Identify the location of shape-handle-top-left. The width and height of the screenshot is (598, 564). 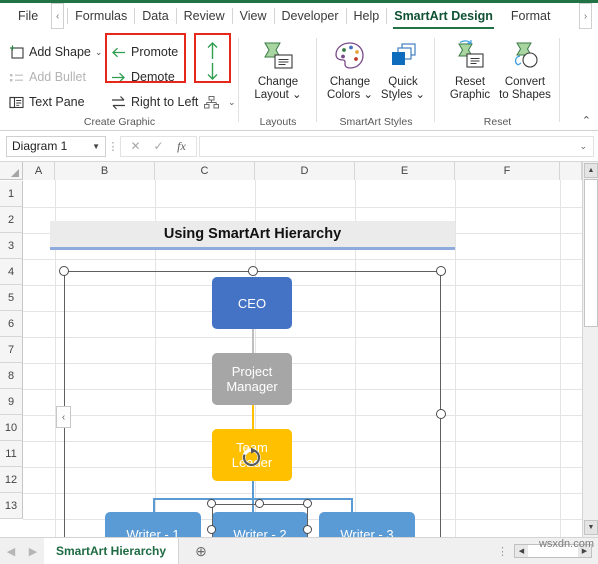
(211, 503).